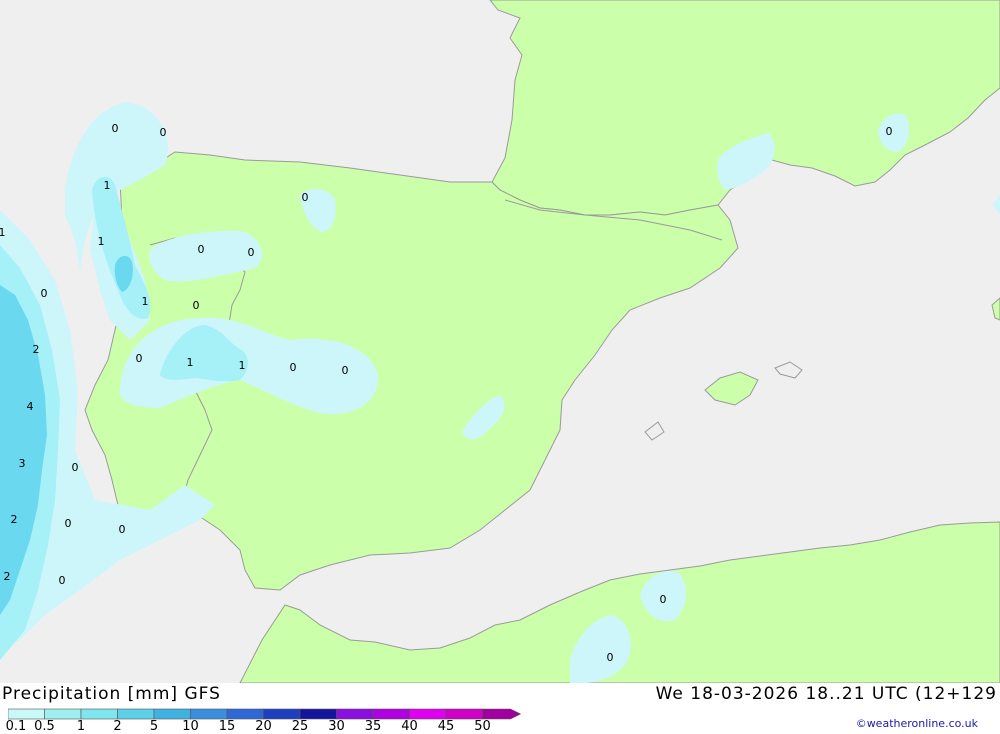 This screenshot has width=1000, height=734. I want to click on map-label: 3, so click(22, 463).